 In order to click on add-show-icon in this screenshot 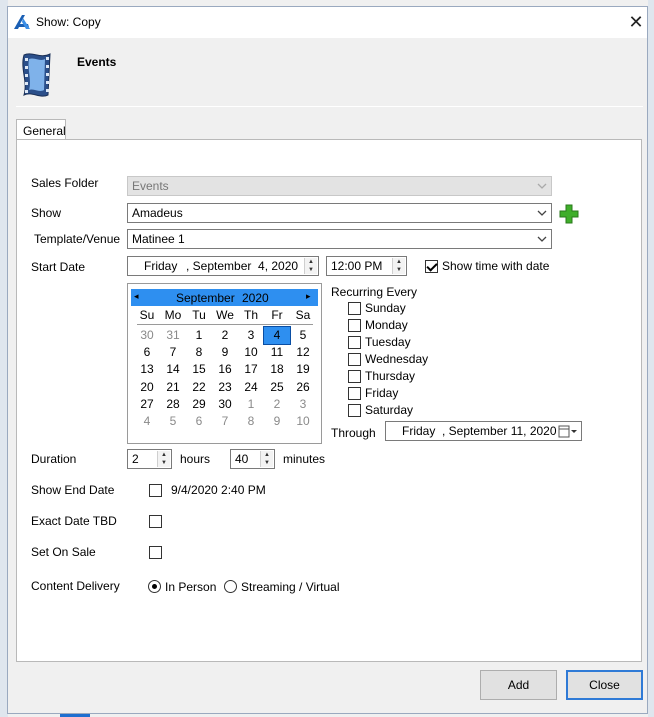, I will do `click(569, 214)`.